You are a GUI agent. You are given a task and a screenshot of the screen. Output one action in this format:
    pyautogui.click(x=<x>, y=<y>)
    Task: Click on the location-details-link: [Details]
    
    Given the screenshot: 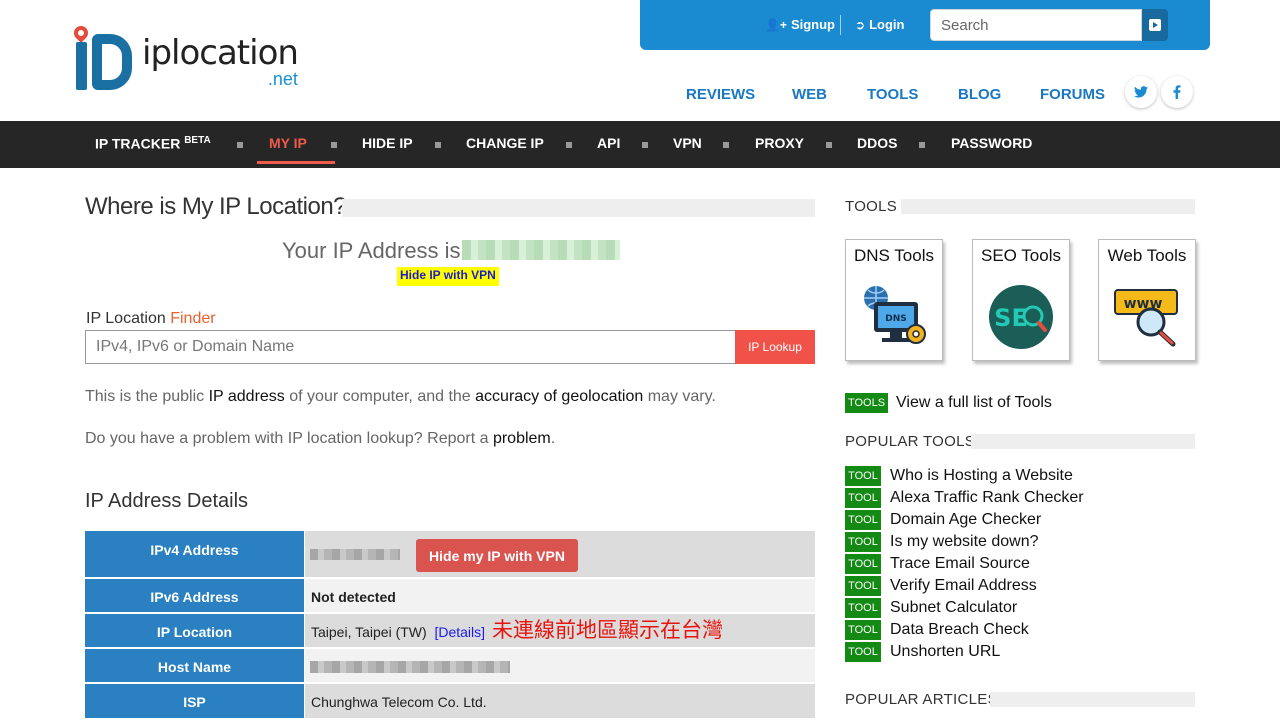 What is the action you would take?
    pyautogui.click(x=459, y=632)
    